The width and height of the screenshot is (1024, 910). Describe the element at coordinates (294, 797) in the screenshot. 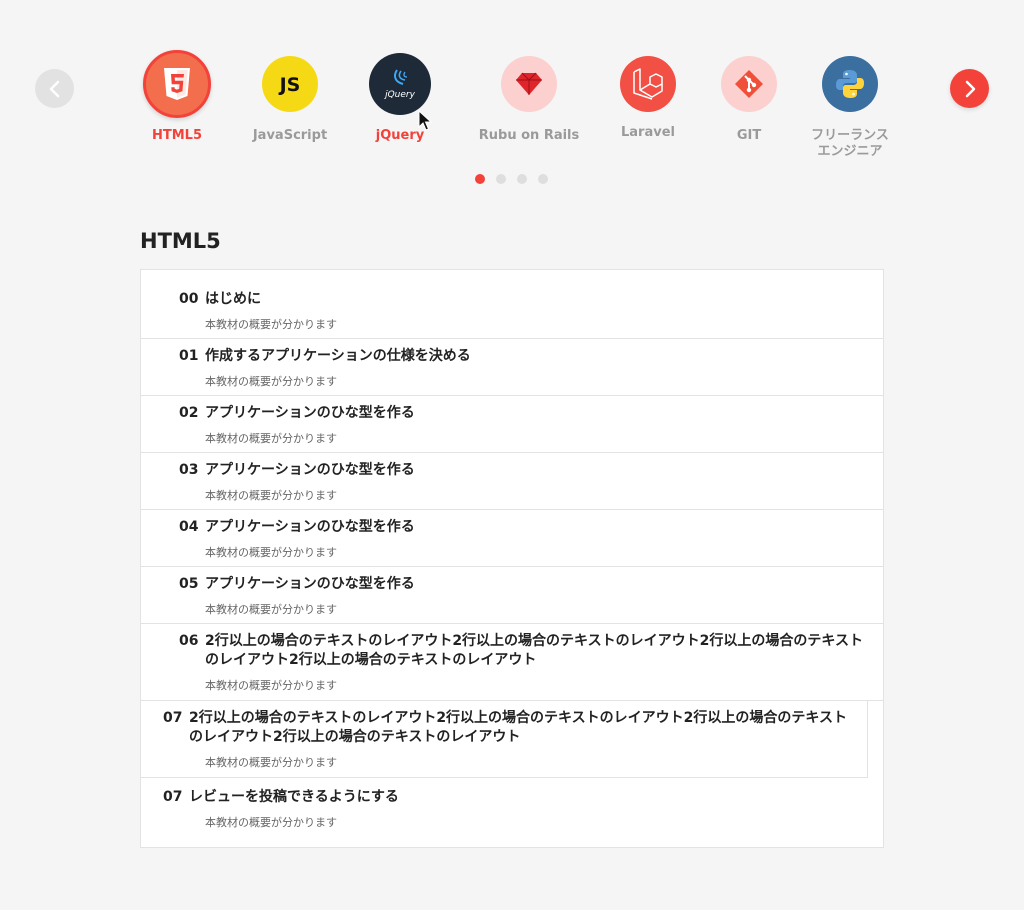

I see `lesson-title: レビューを投稿できるようにする` at that location.